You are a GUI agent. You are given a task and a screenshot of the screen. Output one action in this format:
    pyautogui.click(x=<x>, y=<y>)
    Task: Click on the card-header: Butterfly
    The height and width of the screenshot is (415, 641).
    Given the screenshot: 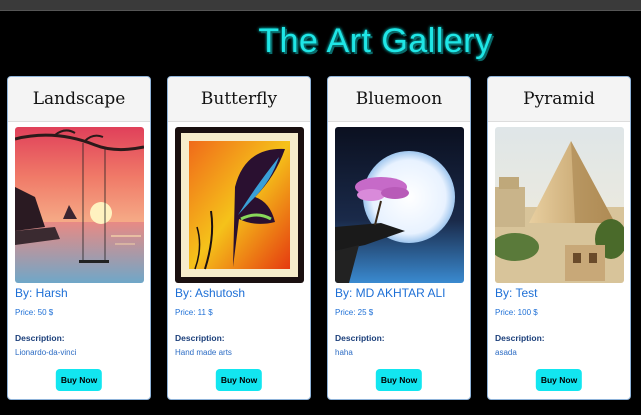 What is the action you would take?
    pyautogui.click(x=239, y=99)
    